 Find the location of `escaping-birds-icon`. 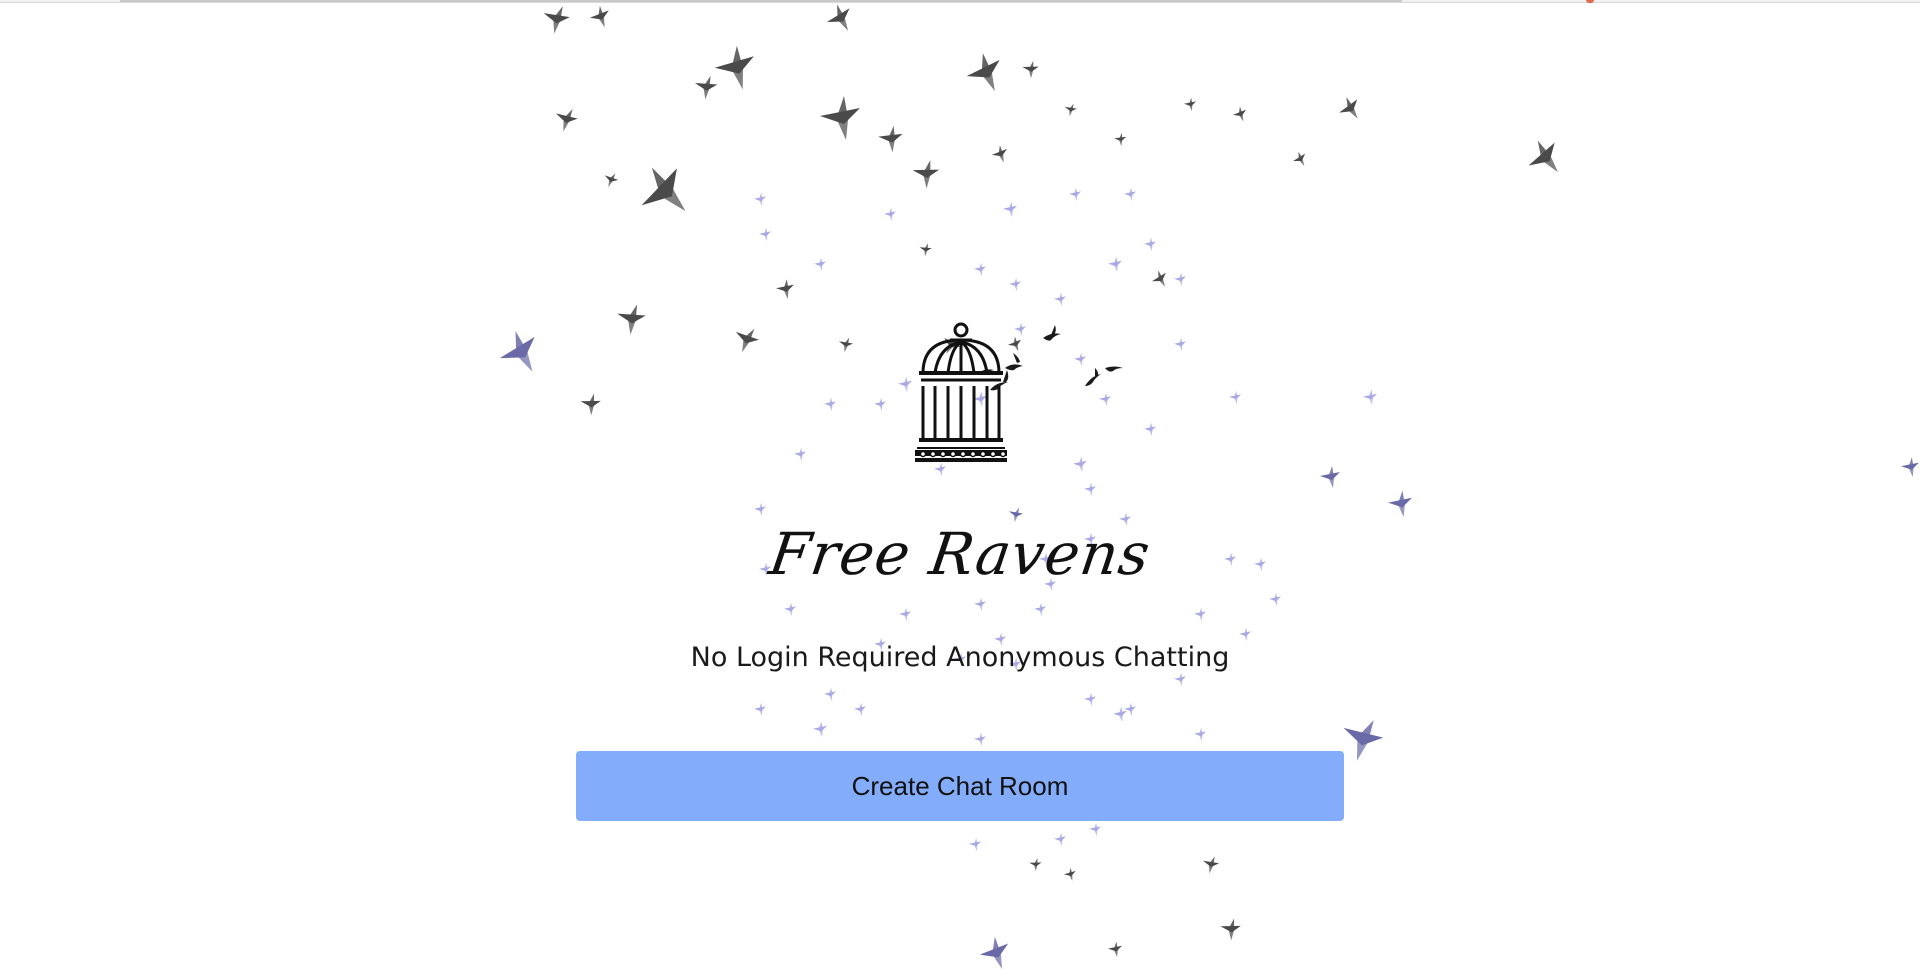

escaping-birds-icon is located at coordinates (1051, 358).